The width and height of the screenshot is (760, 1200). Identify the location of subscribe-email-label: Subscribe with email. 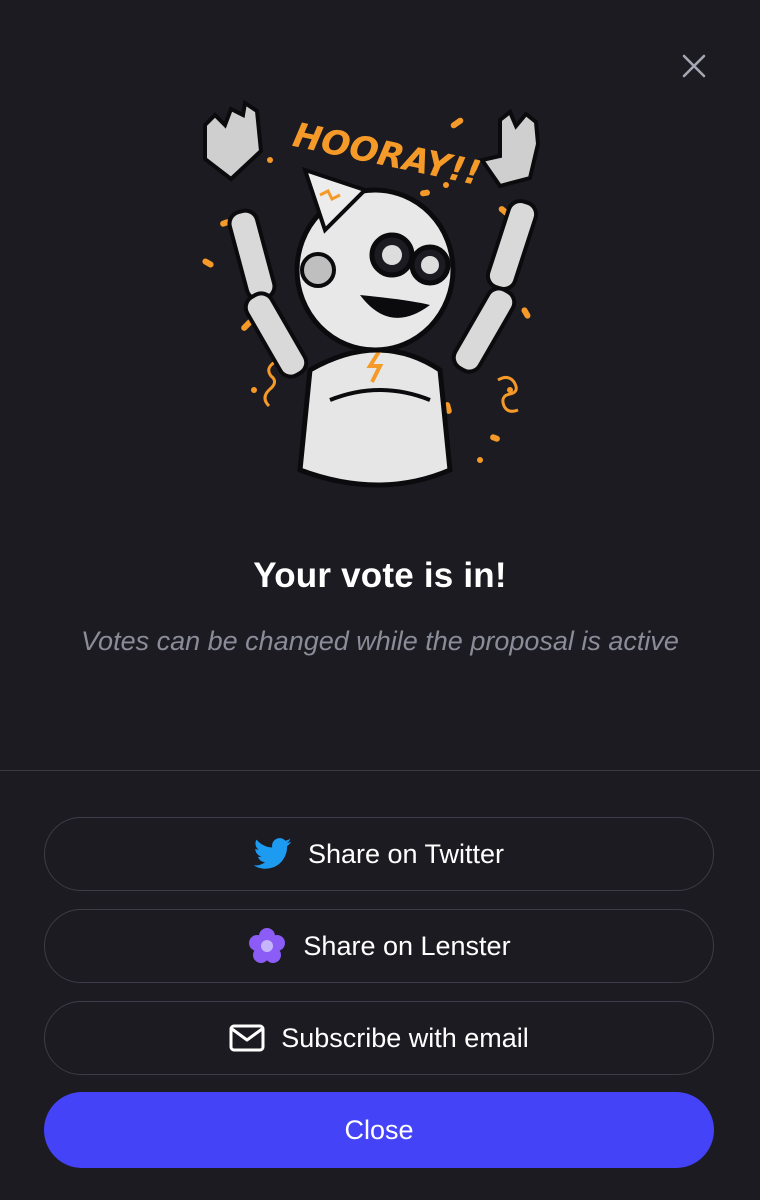
(405, 1037).